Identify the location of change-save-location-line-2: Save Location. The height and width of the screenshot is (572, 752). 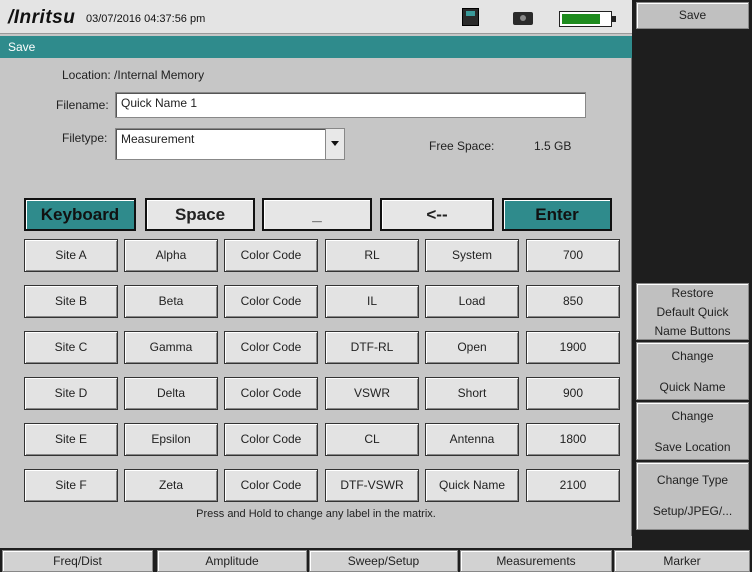
(692, 447).